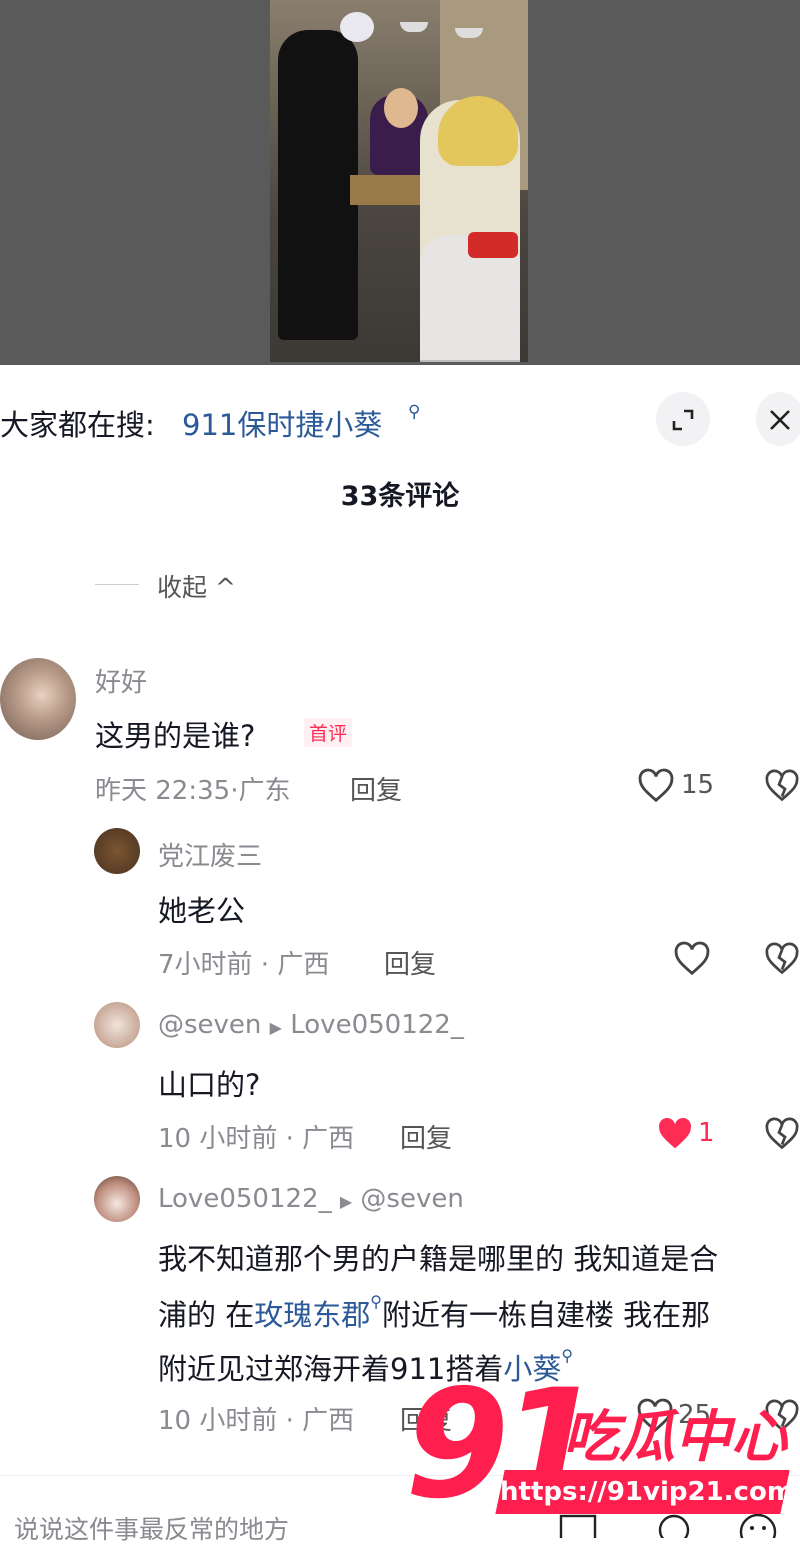 This screenshot has height=1546, width=800. Describe the element at coordinates (698, 785) in the screenshot. I see `like-count: 15` at that location.